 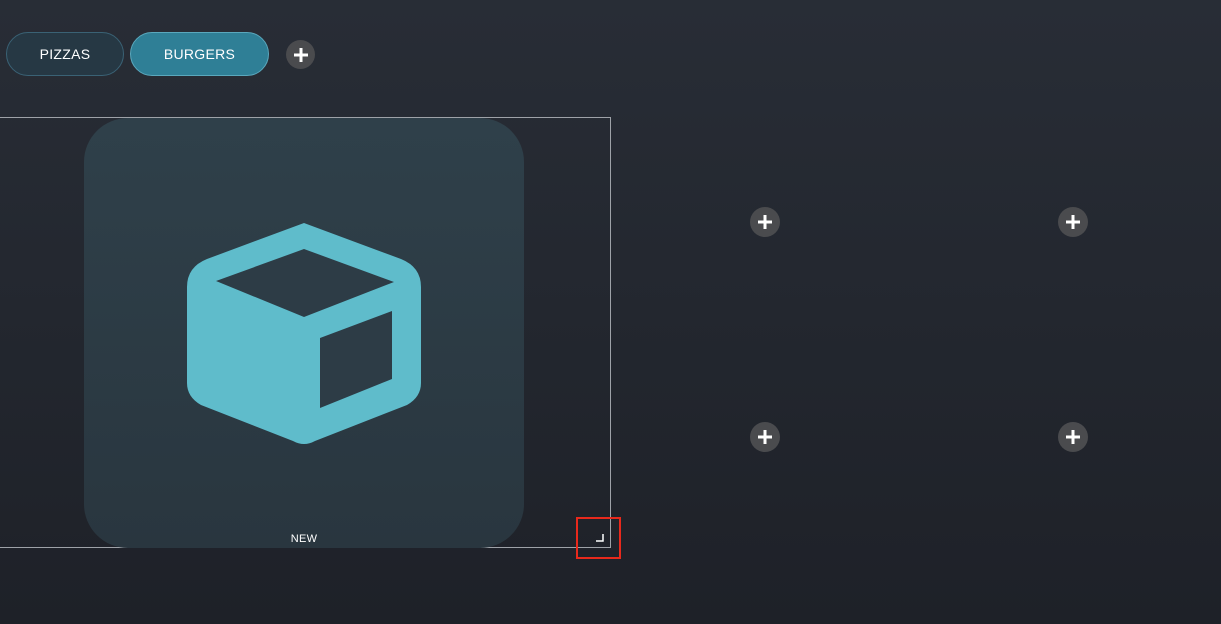 I want to click on tab-burgers: BURGERS, so click(x=199, y=54).